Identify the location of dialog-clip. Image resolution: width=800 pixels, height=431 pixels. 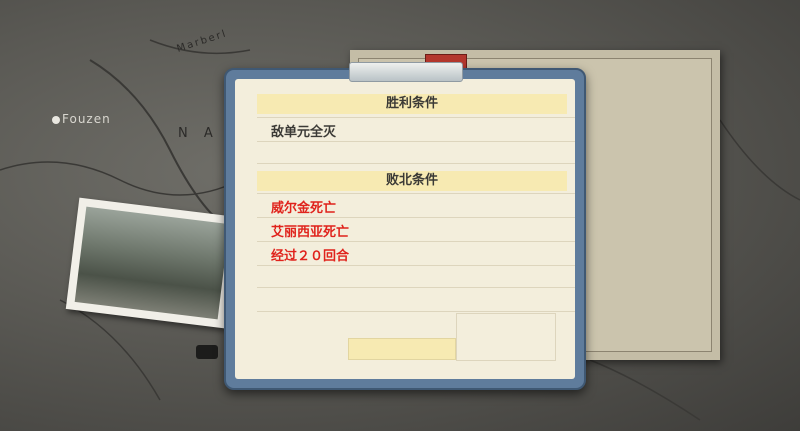
(406, 72).